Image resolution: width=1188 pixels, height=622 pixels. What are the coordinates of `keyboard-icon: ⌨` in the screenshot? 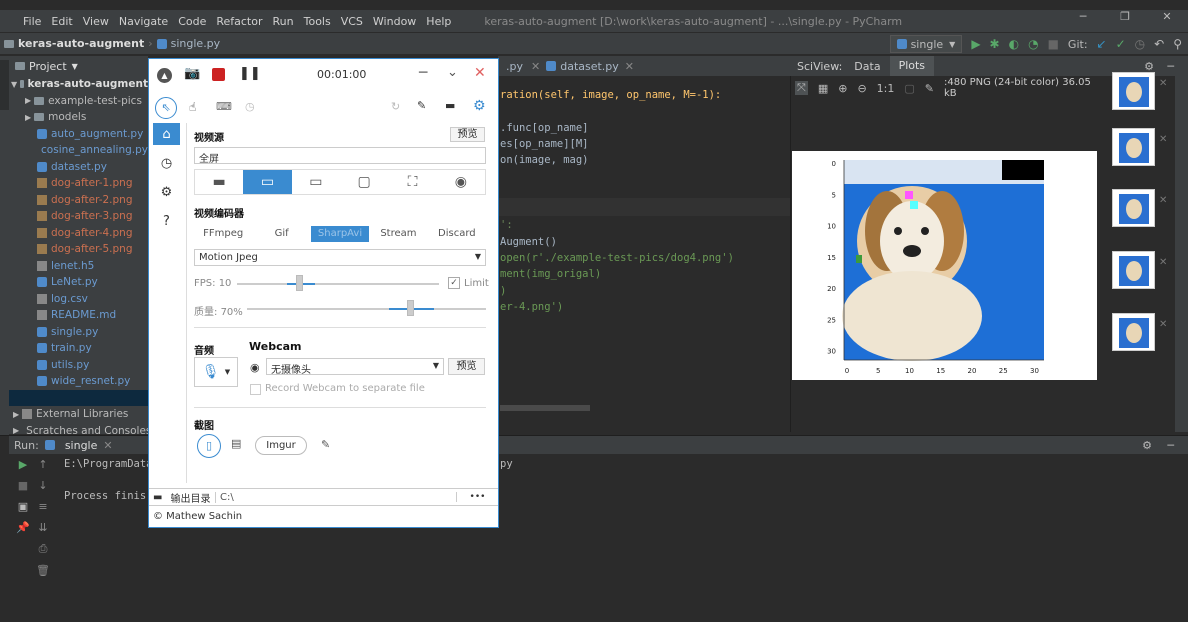 It's located at (224, 106).